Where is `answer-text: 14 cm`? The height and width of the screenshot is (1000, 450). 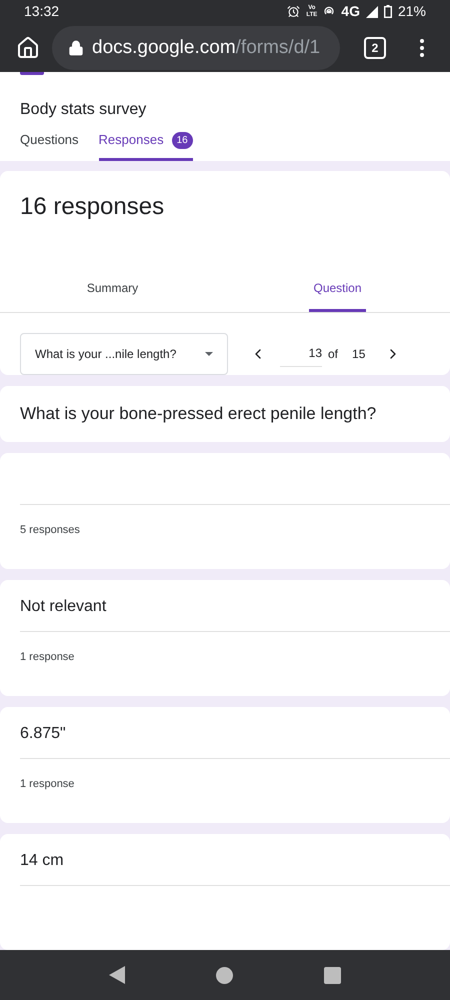
answer-text: 14 cm is located at coordinates (42, 861).